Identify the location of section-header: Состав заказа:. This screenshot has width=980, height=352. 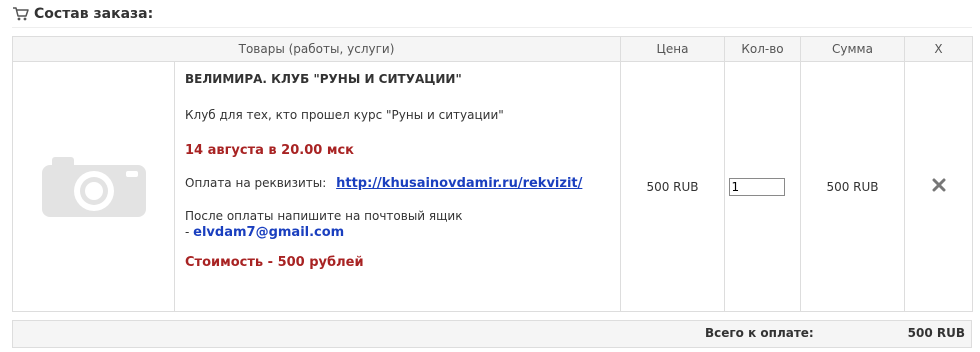
(82, 14).